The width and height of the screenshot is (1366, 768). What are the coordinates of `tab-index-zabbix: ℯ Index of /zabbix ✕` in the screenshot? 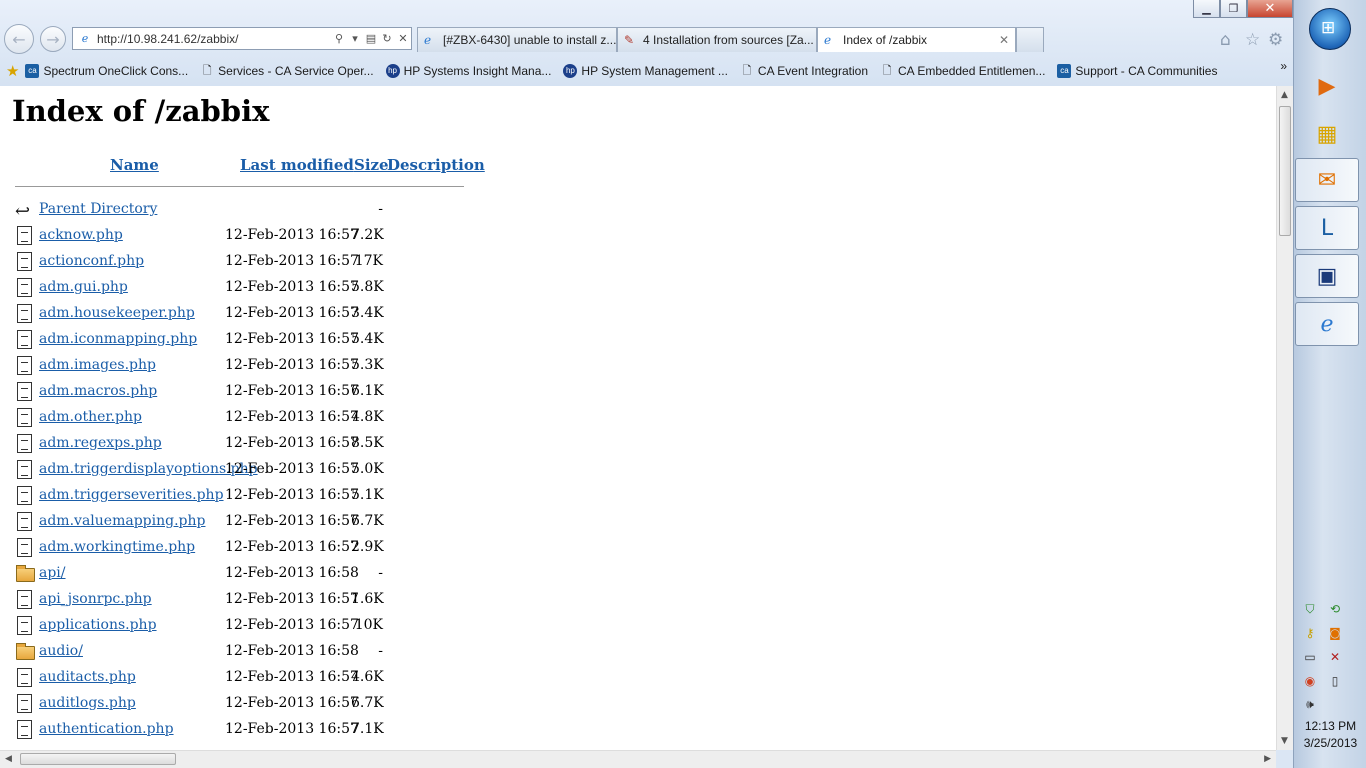 It's located at (916, 39).